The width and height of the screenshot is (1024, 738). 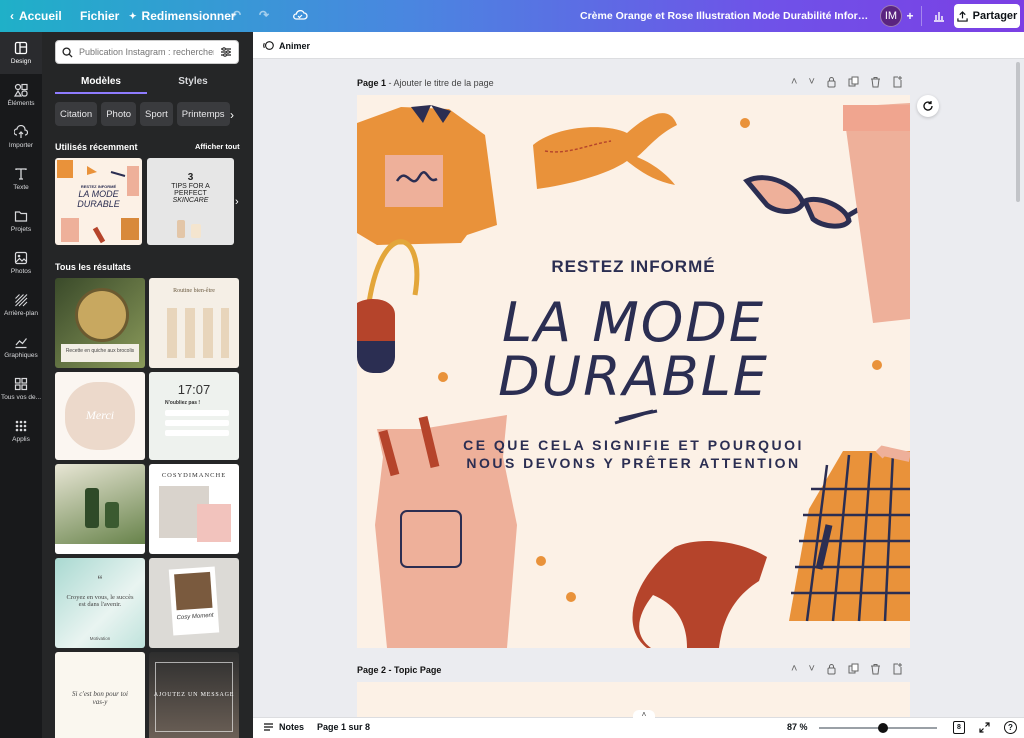 I want to click on chip-photo: Photo, so click(x=119, y=114).